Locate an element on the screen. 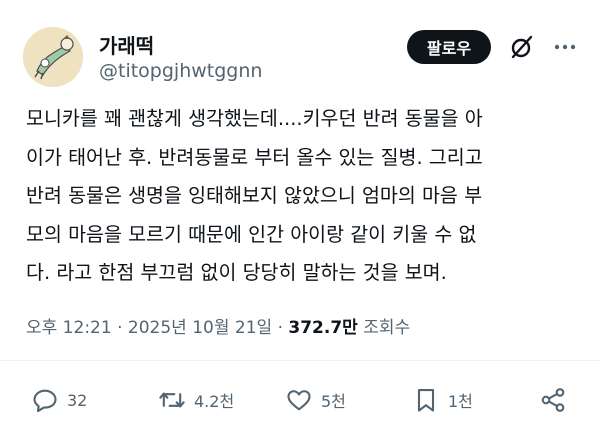 Image resolution: width=600 pixels, height=441 pixels. heart-icon is located at coordinates (299, 400).